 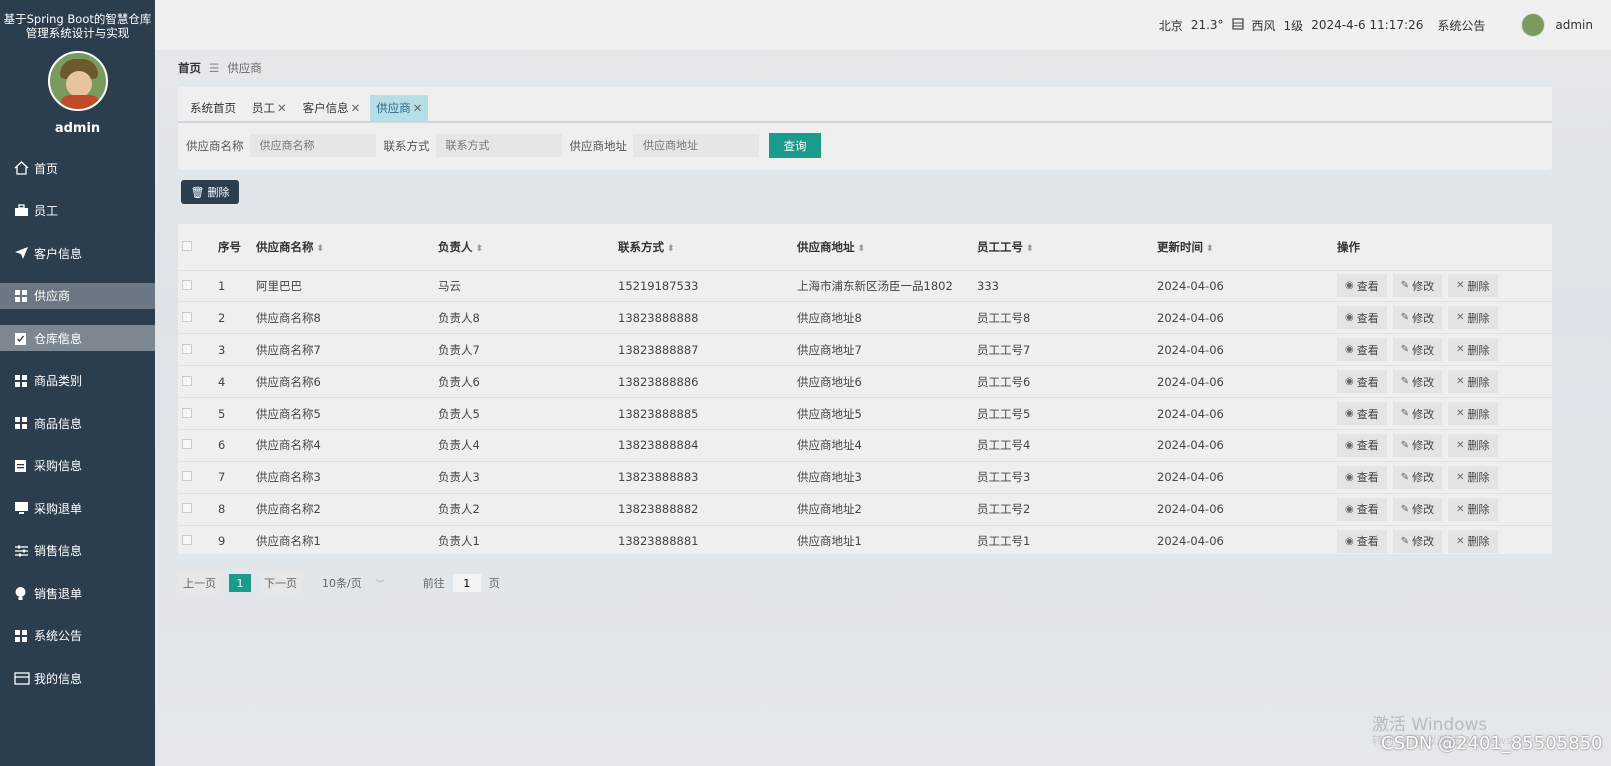 I want to click on sidebar-item-4: 供应商, so click(x=77, y=295).